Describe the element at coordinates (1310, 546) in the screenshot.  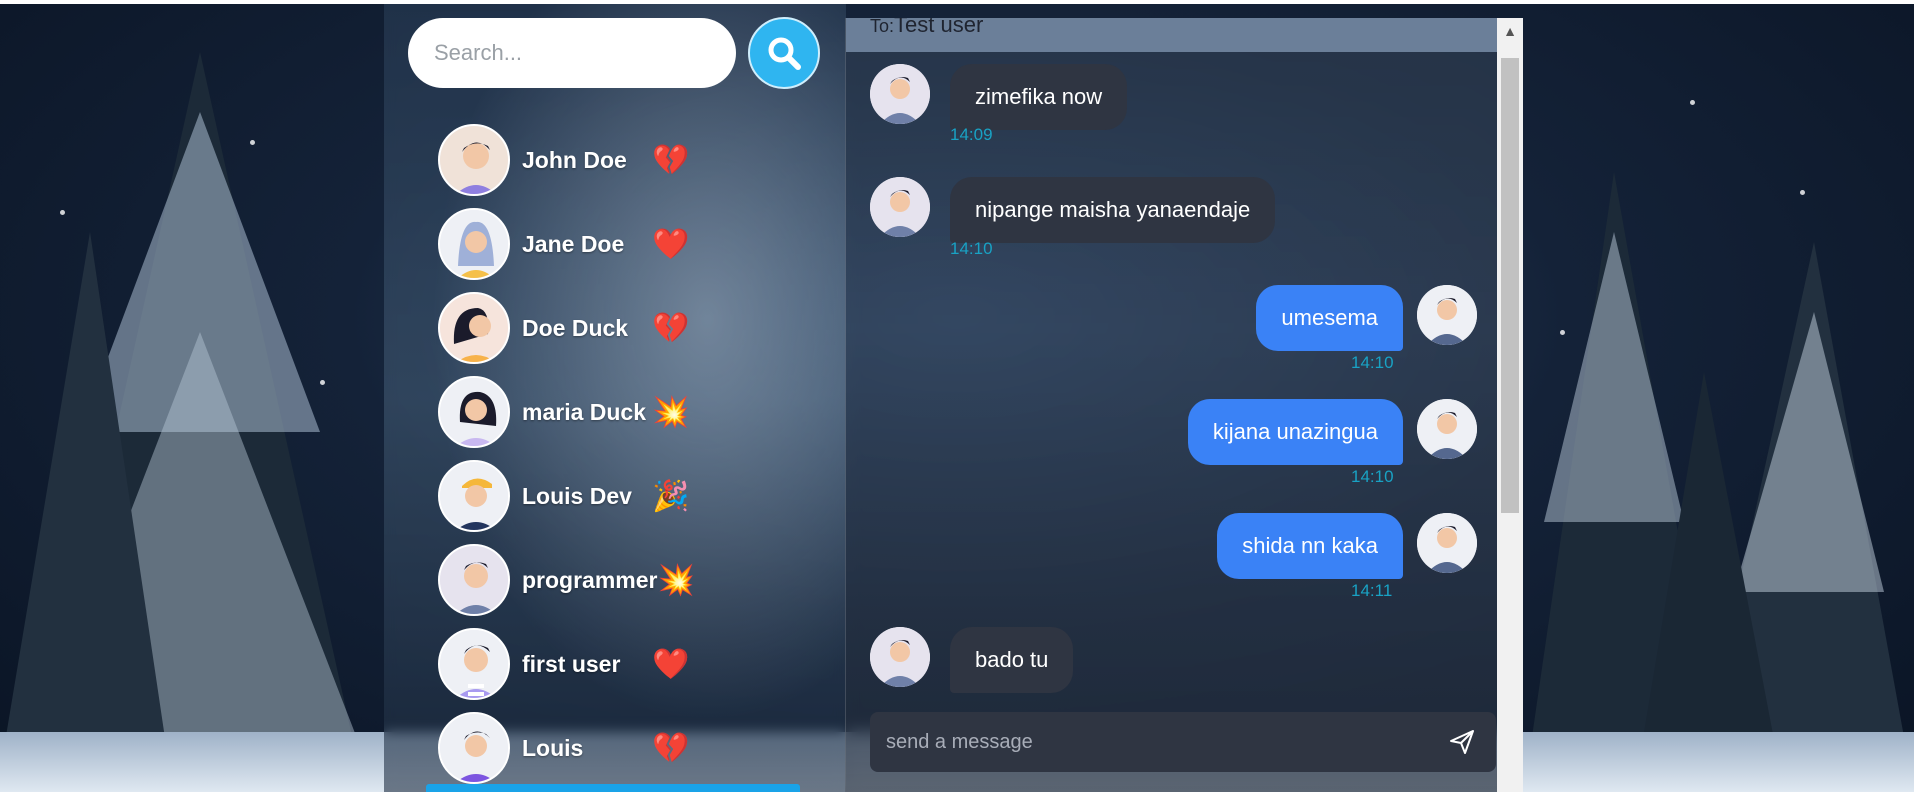
I see `message-bubble: shida nn kaka` at that location.